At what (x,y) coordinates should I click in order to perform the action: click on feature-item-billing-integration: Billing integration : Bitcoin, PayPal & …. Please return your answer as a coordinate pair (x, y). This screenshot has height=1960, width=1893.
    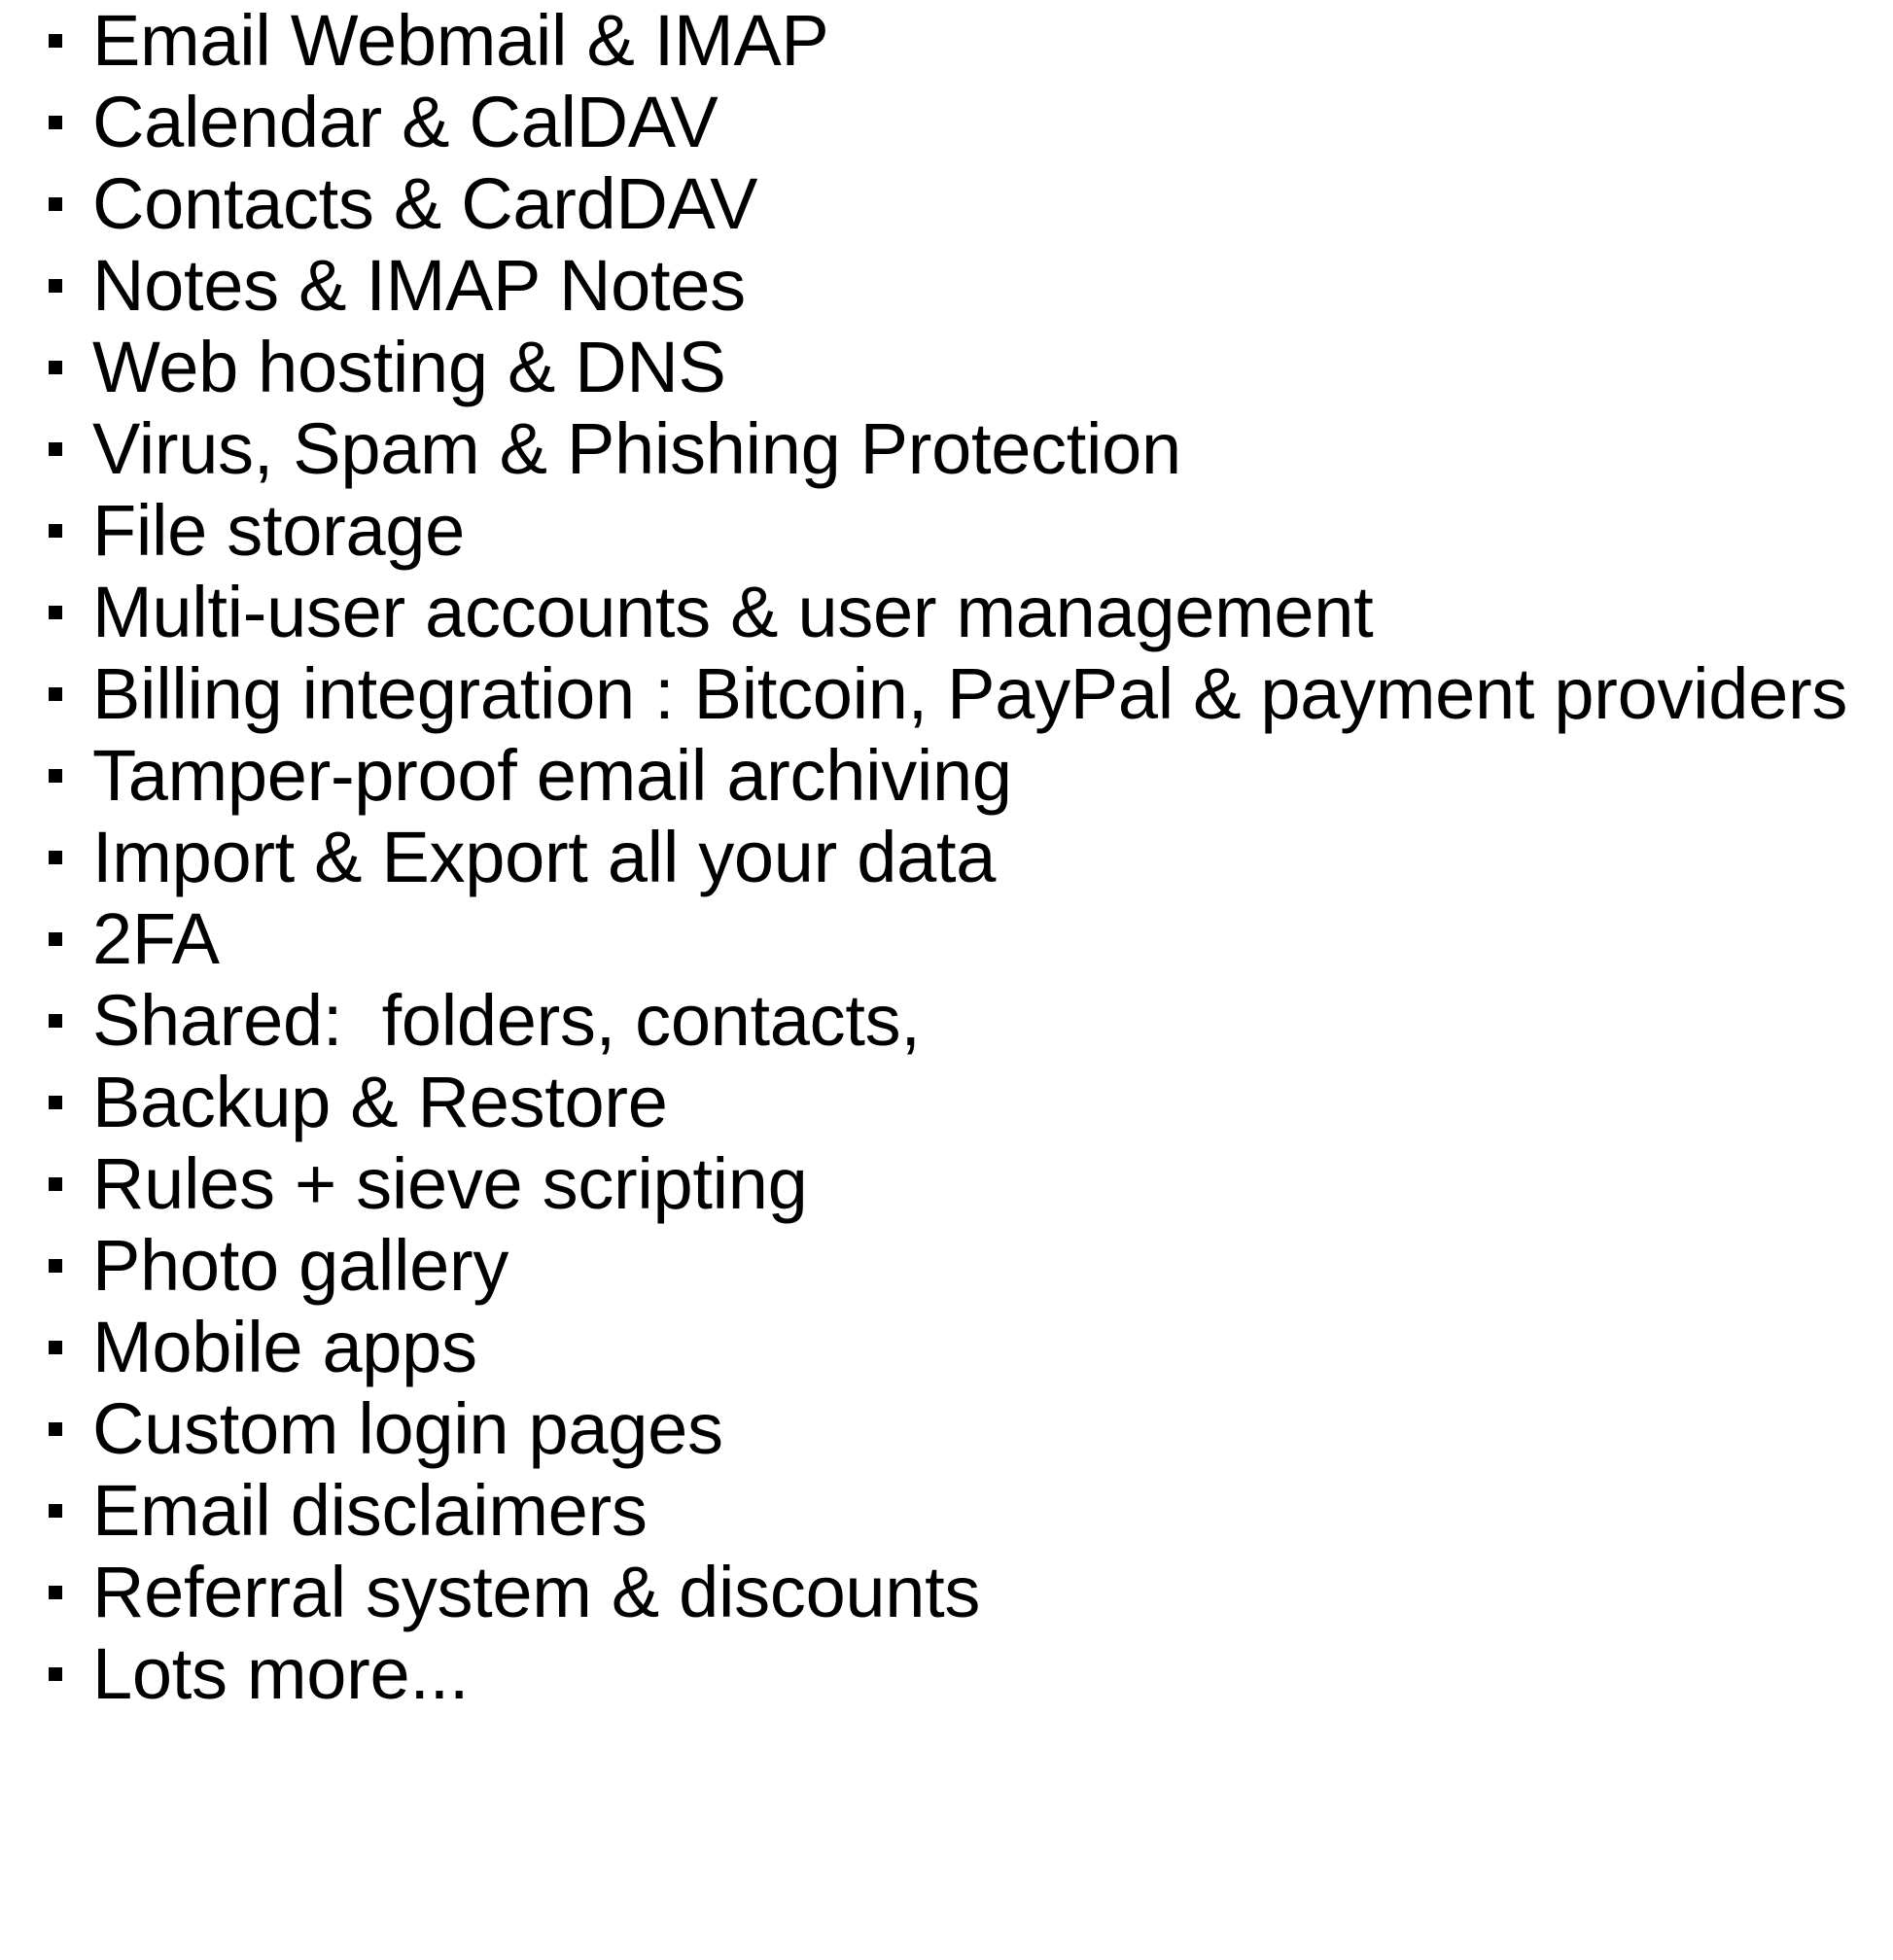
    Looking at the image, I should click on (924, 694).